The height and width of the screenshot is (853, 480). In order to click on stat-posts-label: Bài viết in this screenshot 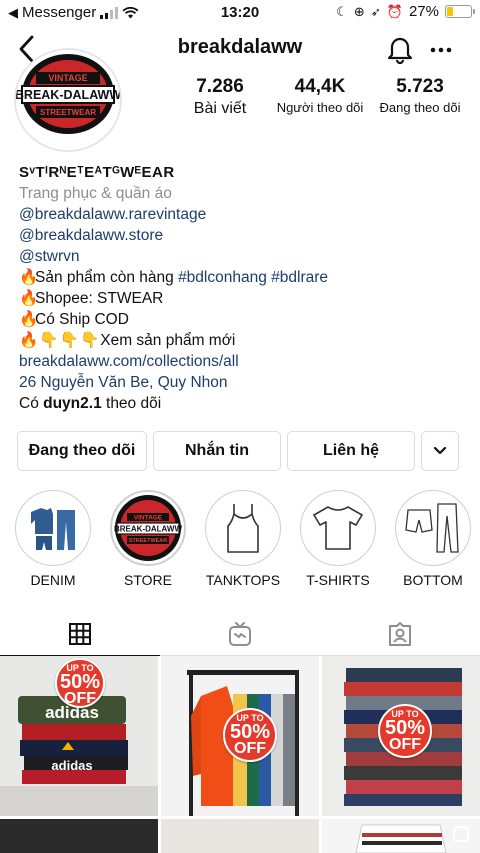, I will do `click(220, 108)`.